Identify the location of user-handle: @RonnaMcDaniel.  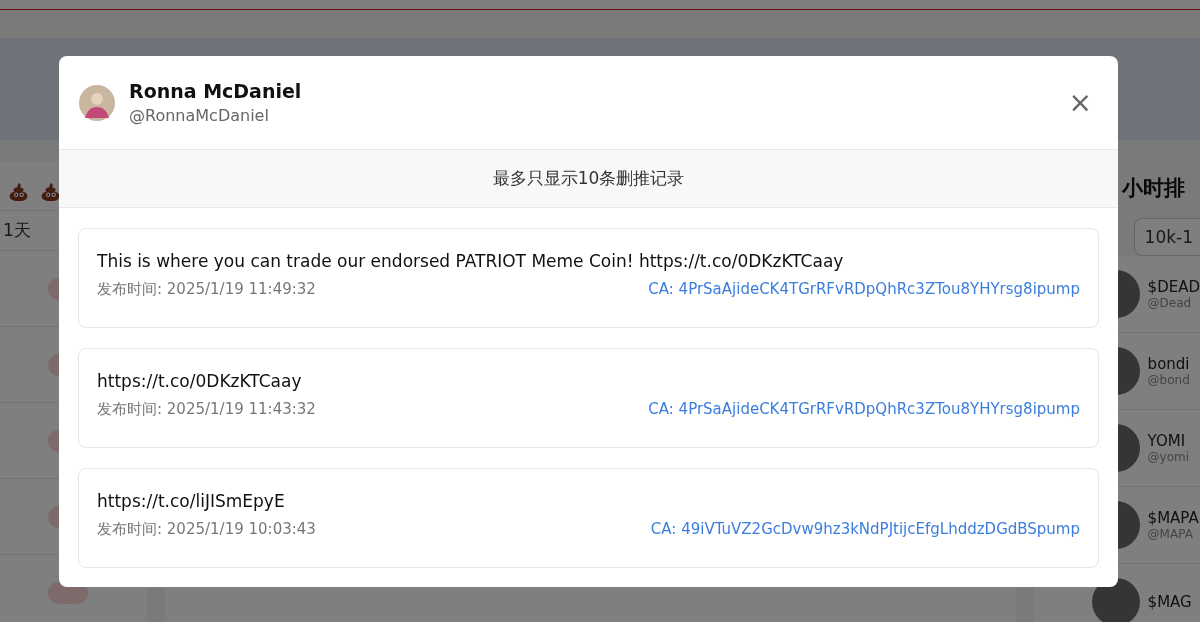
(199, 115).